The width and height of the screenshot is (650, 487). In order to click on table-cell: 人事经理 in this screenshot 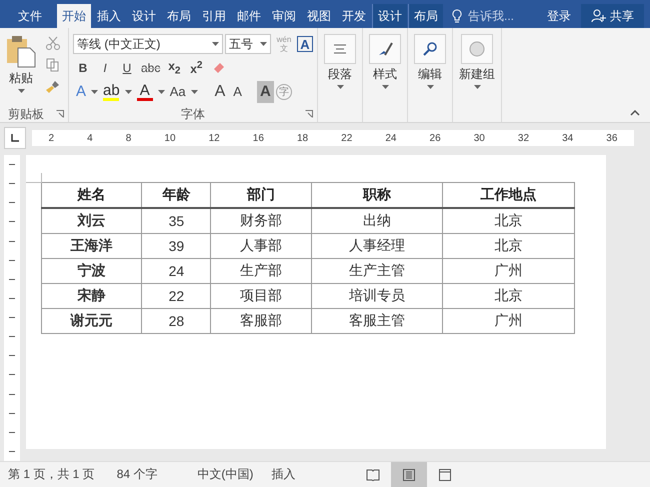, I will do `click(377, 246)`.